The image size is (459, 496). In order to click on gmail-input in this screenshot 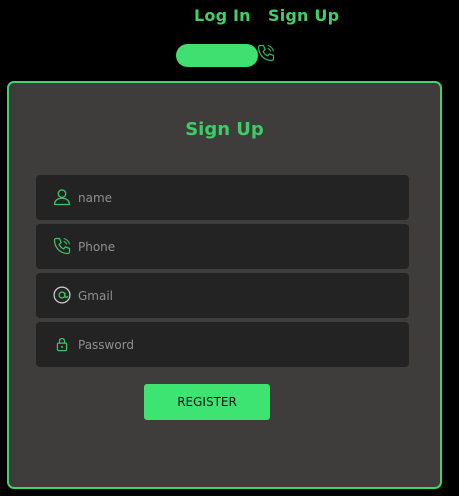, I will do `click(238, 295)`.